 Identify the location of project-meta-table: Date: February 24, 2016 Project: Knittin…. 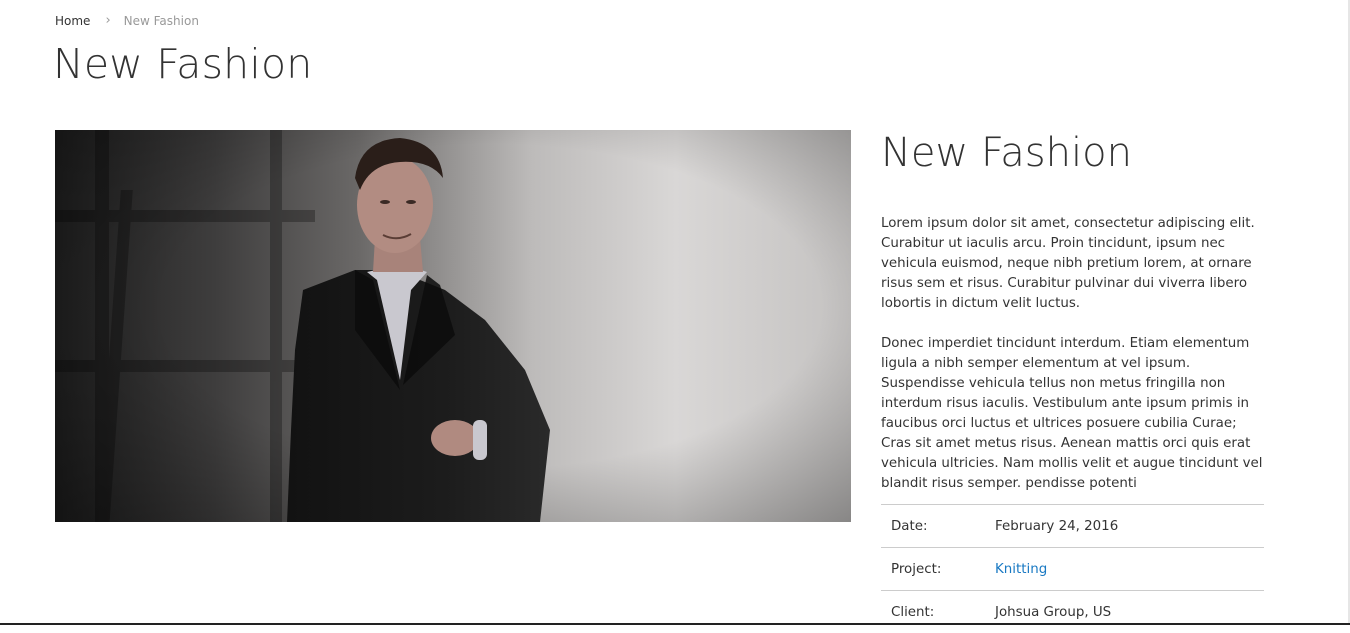
(1072, 568).